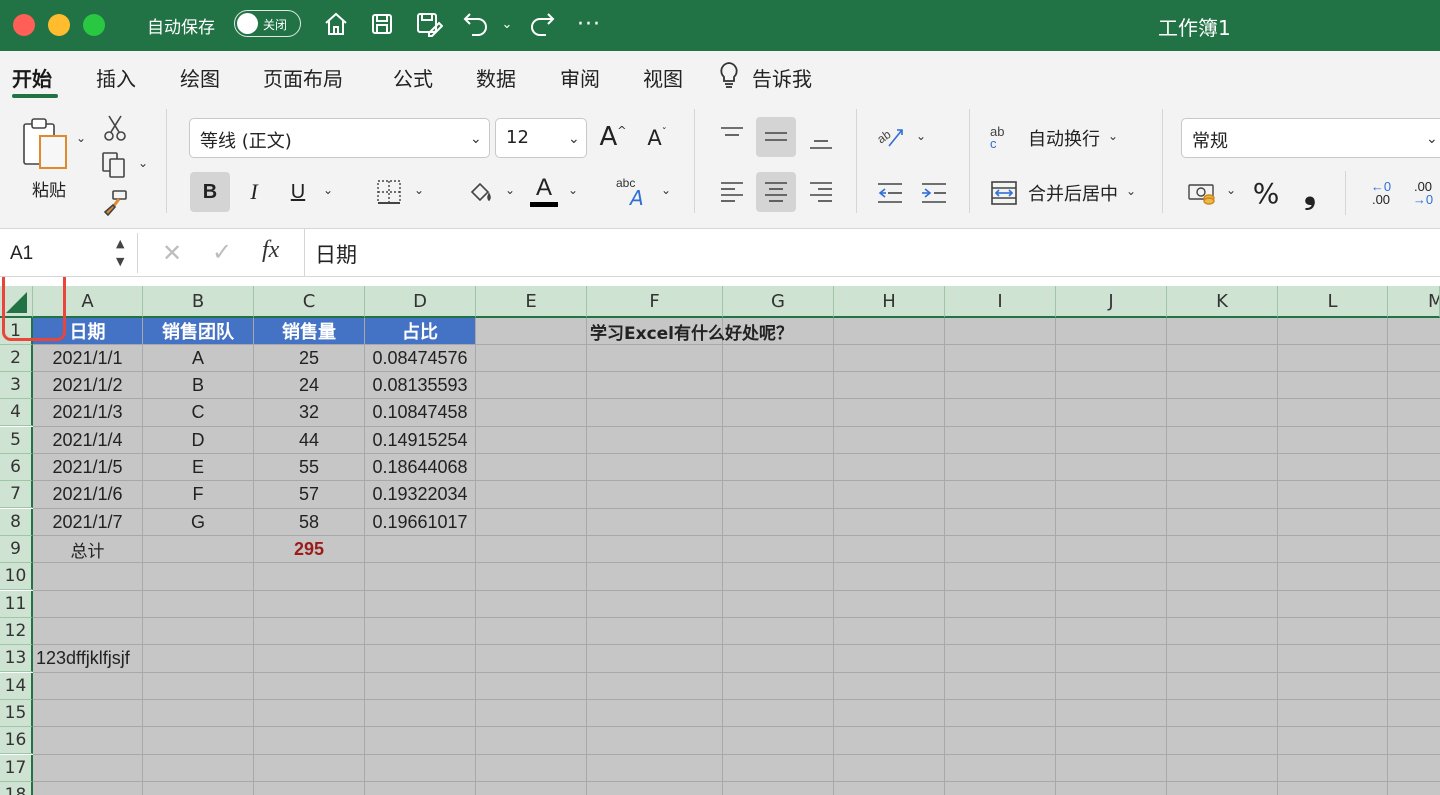  What do you see at coordinates (87, 440) in the screenshot?
I see `cell-a5: 2021/1/4` at bounding box center [87, 440].